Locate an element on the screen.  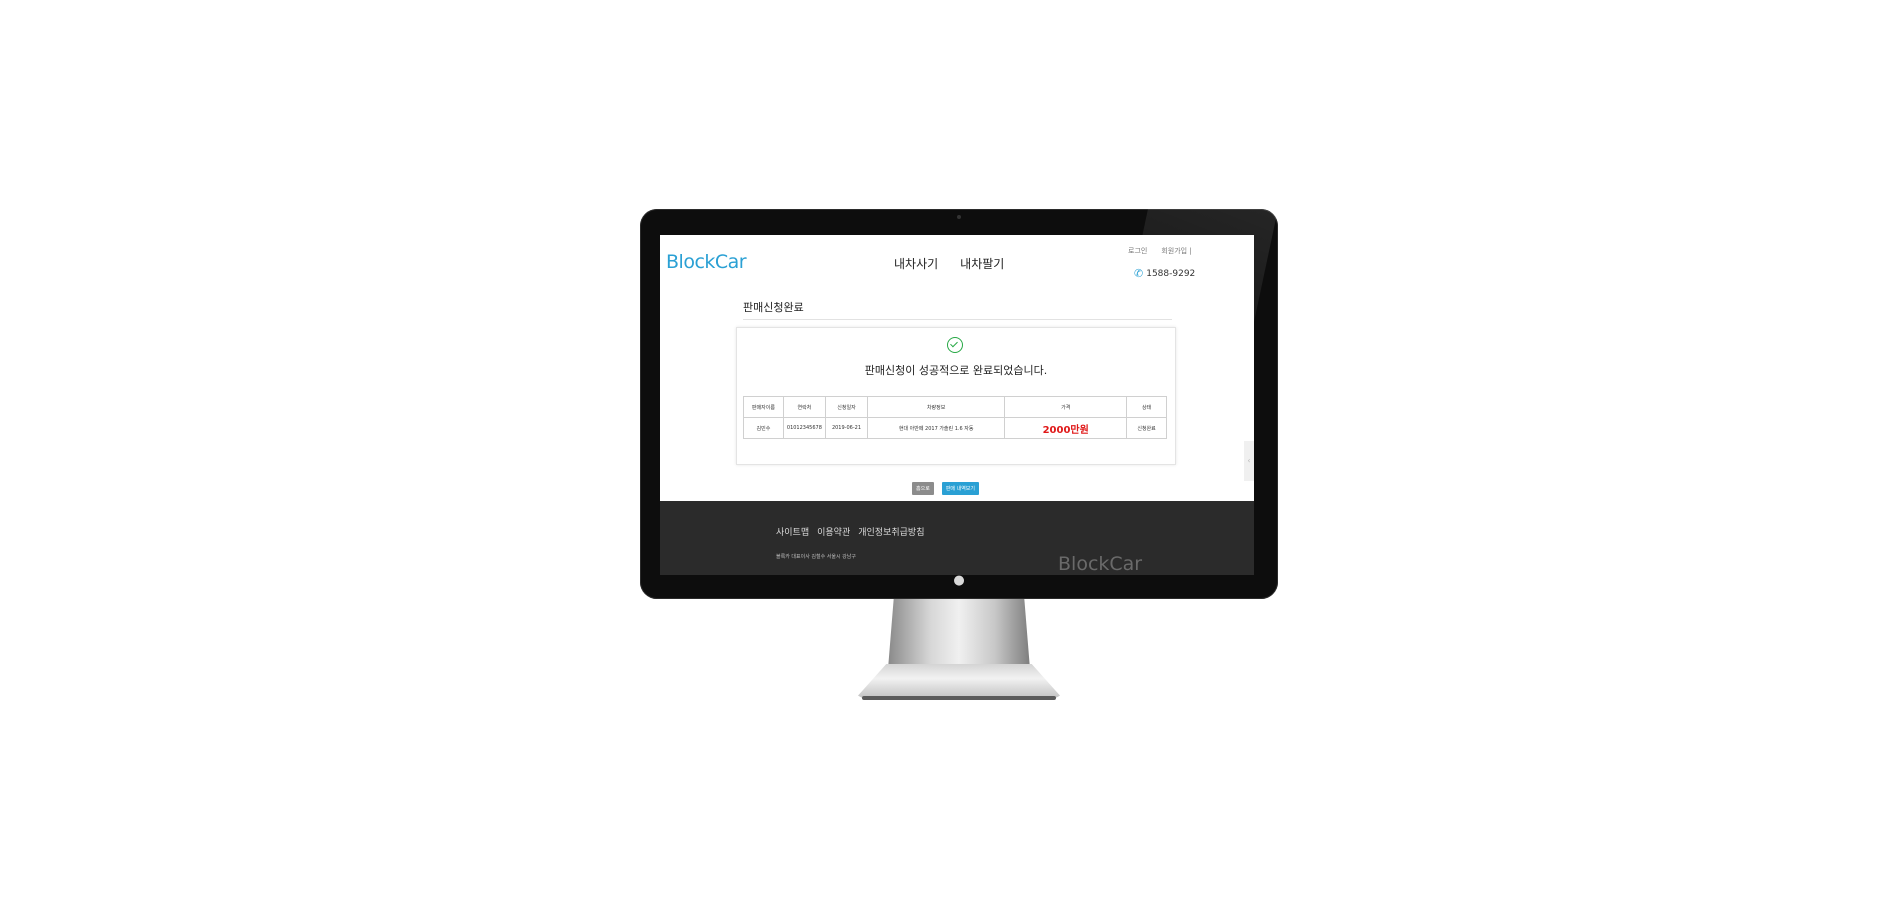
phone-contact: ✆ 1588-9292 is located at coordinates (1164, 273).